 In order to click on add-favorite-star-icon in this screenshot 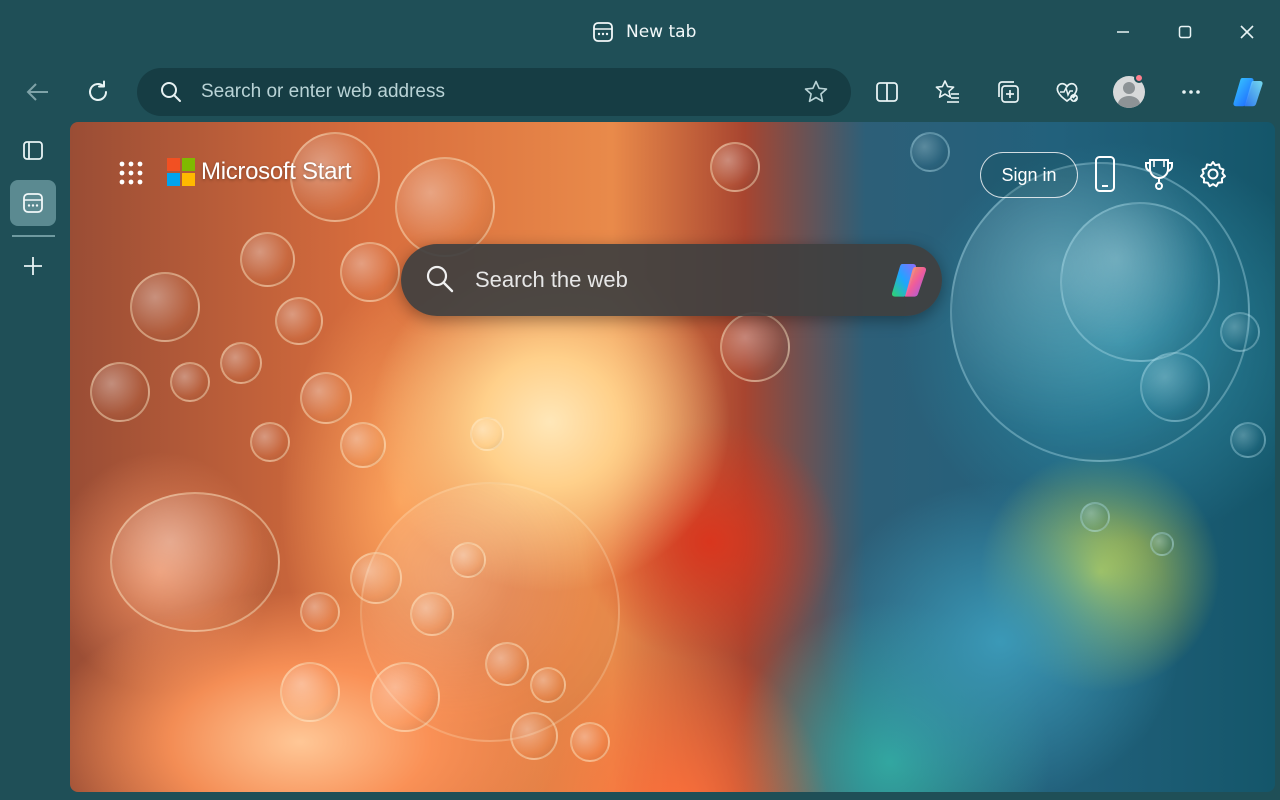, I will do `click(816, 94)`.